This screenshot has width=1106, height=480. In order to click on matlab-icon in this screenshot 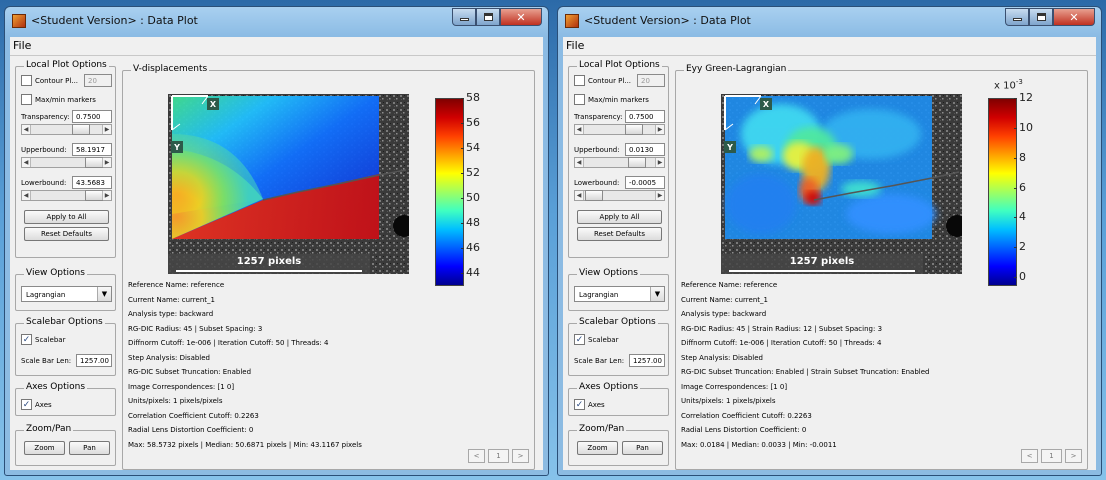, I will do `click(19, 21)`.